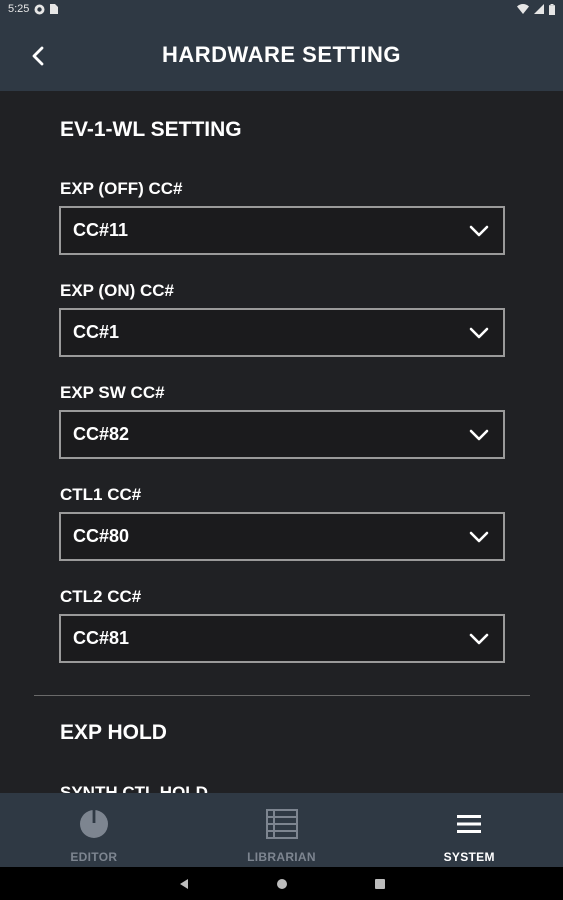 Image resolution: width=563 pixels, height=900 pixels. I want to click on chevron-left-icon, so click(38, 56).